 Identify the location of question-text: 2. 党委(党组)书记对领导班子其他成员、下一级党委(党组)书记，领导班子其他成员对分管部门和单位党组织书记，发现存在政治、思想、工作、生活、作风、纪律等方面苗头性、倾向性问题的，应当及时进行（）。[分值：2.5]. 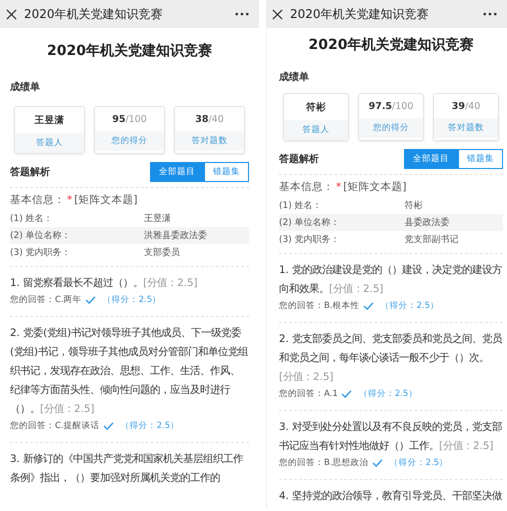
(129, 371).